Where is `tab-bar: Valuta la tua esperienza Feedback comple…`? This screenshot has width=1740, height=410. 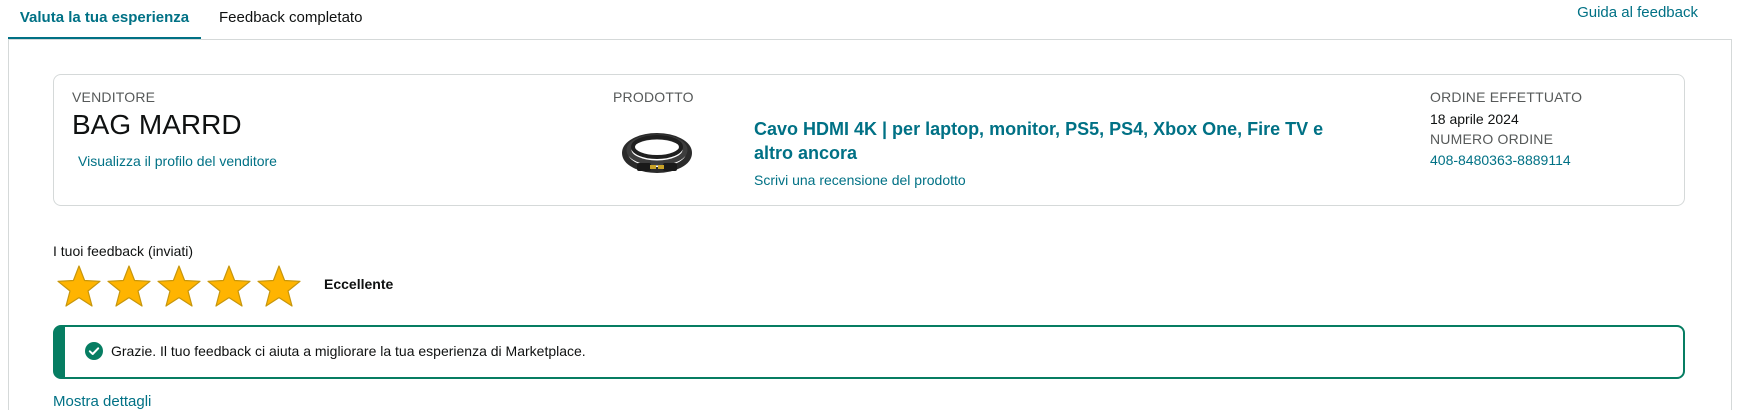
tab-bar: Valuta la tua esperienza Feedback comple… is located at coordinates (870, 20).